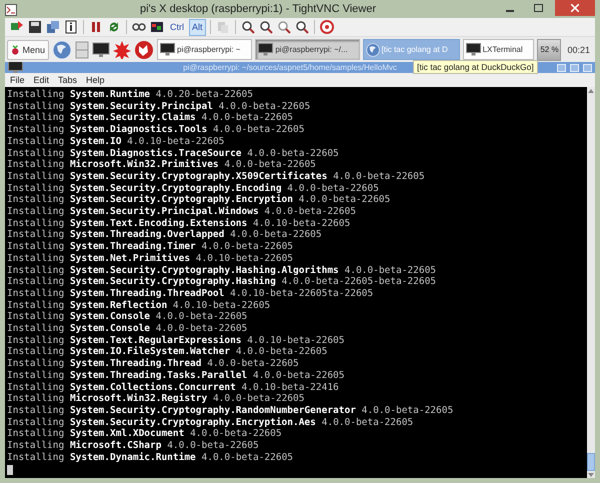 This screenshot has height=483, width=600. What do you see at coordinates (199, 200) in the screenshot?
I see `terminal-line: Installing System.Security.Cryptography.Encryption 4.0.0-beta-22605` at bounding box center [199, 200].